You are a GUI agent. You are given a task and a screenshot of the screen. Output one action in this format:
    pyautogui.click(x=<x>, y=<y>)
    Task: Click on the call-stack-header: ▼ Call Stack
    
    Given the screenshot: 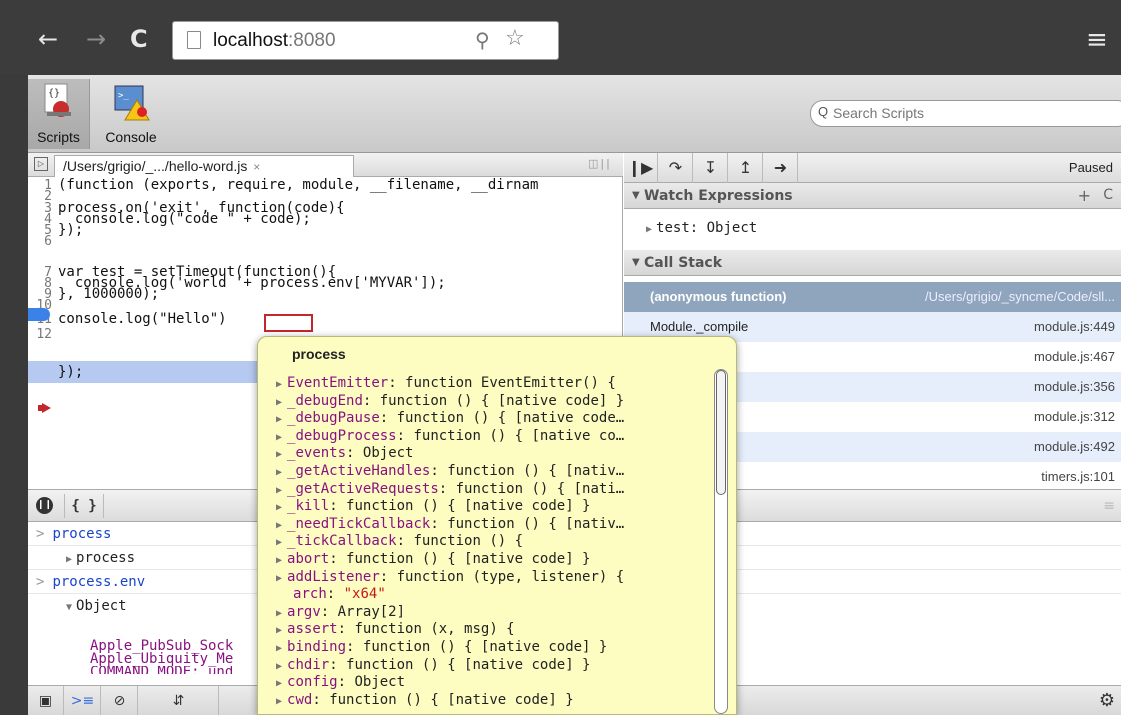 What is the action you would take?
    pyautogui.click(x=872, y=263)
    